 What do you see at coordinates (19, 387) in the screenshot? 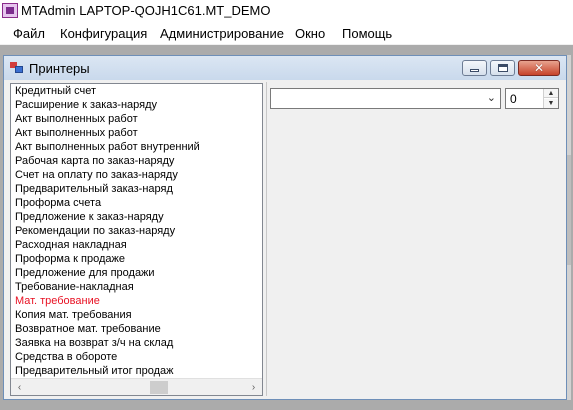
I see `scroll-left-icon: ‹` at bounding box center [19, 387].